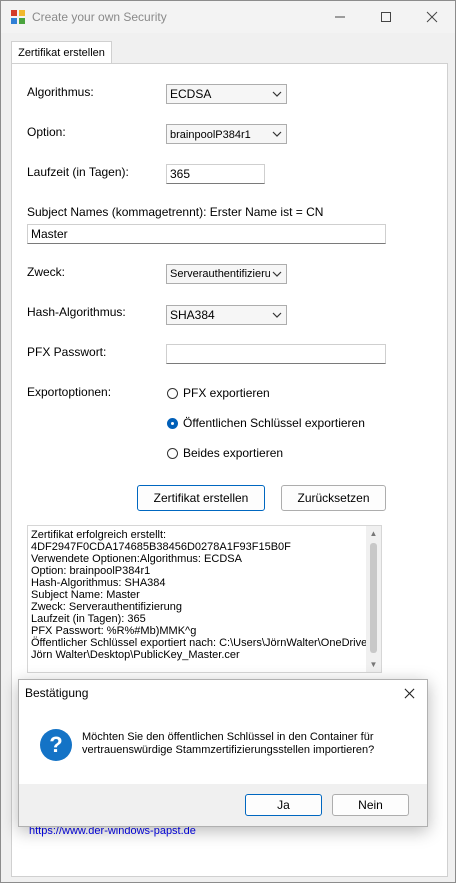  What do you see at coordinates (210, 135) in the screenshot?
I see `option-value: brainpoolP384r1` at bounding box center [210, 135].